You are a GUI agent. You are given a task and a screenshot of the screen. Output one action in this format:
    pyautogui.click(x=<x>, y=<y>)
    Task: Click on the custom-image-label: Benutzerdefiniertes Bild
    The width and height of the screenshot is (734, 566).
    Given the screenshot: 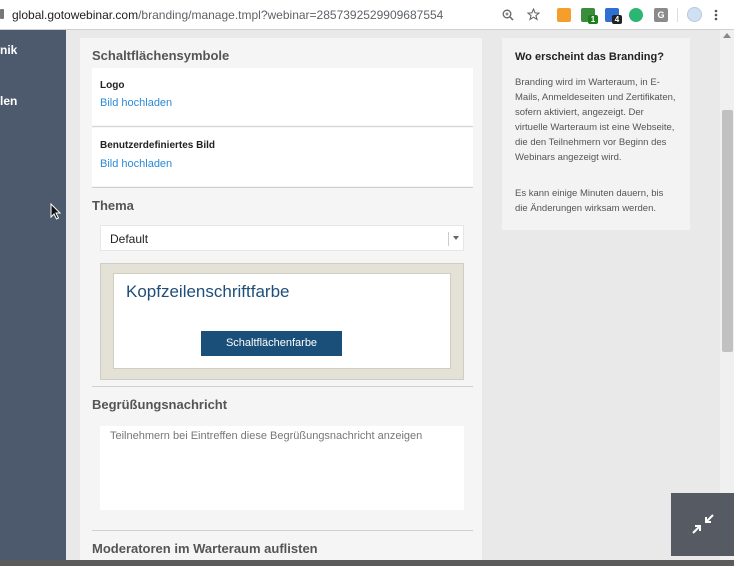 What is the action you would take?
    pyautogui.click(x=158, y=145)
    